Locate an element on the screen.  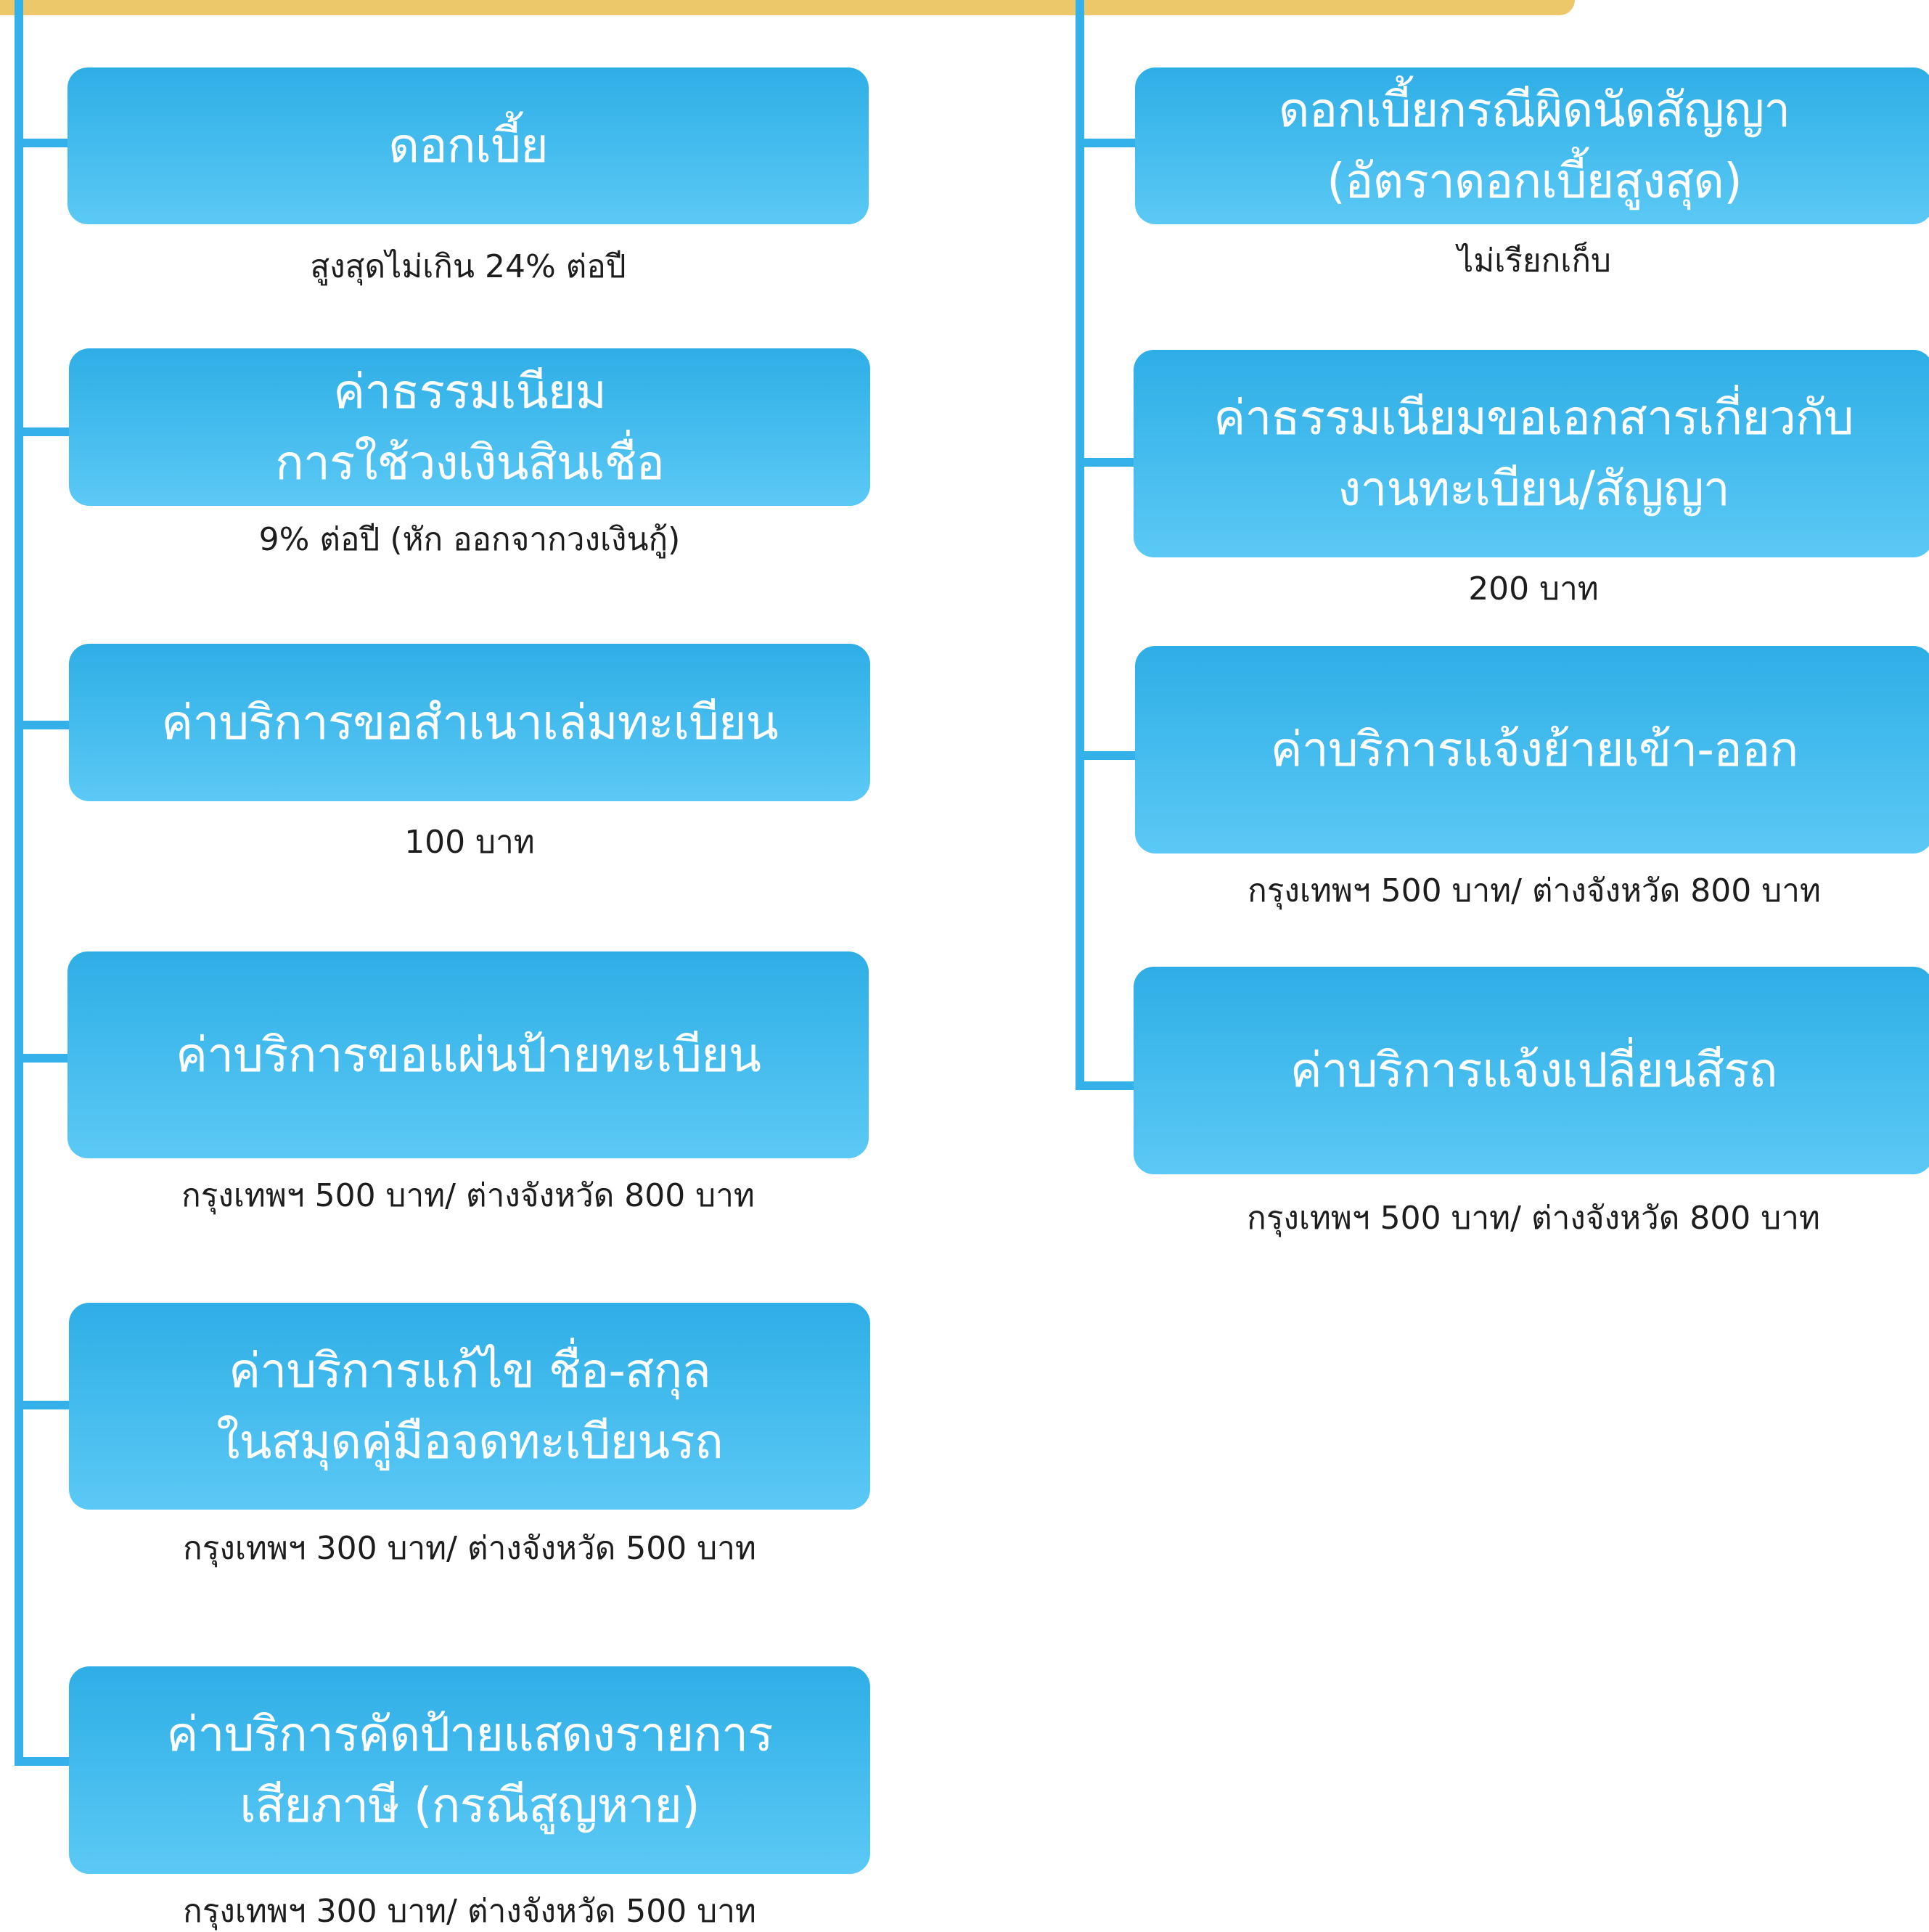
fee-card-credit-line-fee: ค่าธรรมเนียม การใช้วงเงินสินเชื่อ is located at coordinates (469, 427).